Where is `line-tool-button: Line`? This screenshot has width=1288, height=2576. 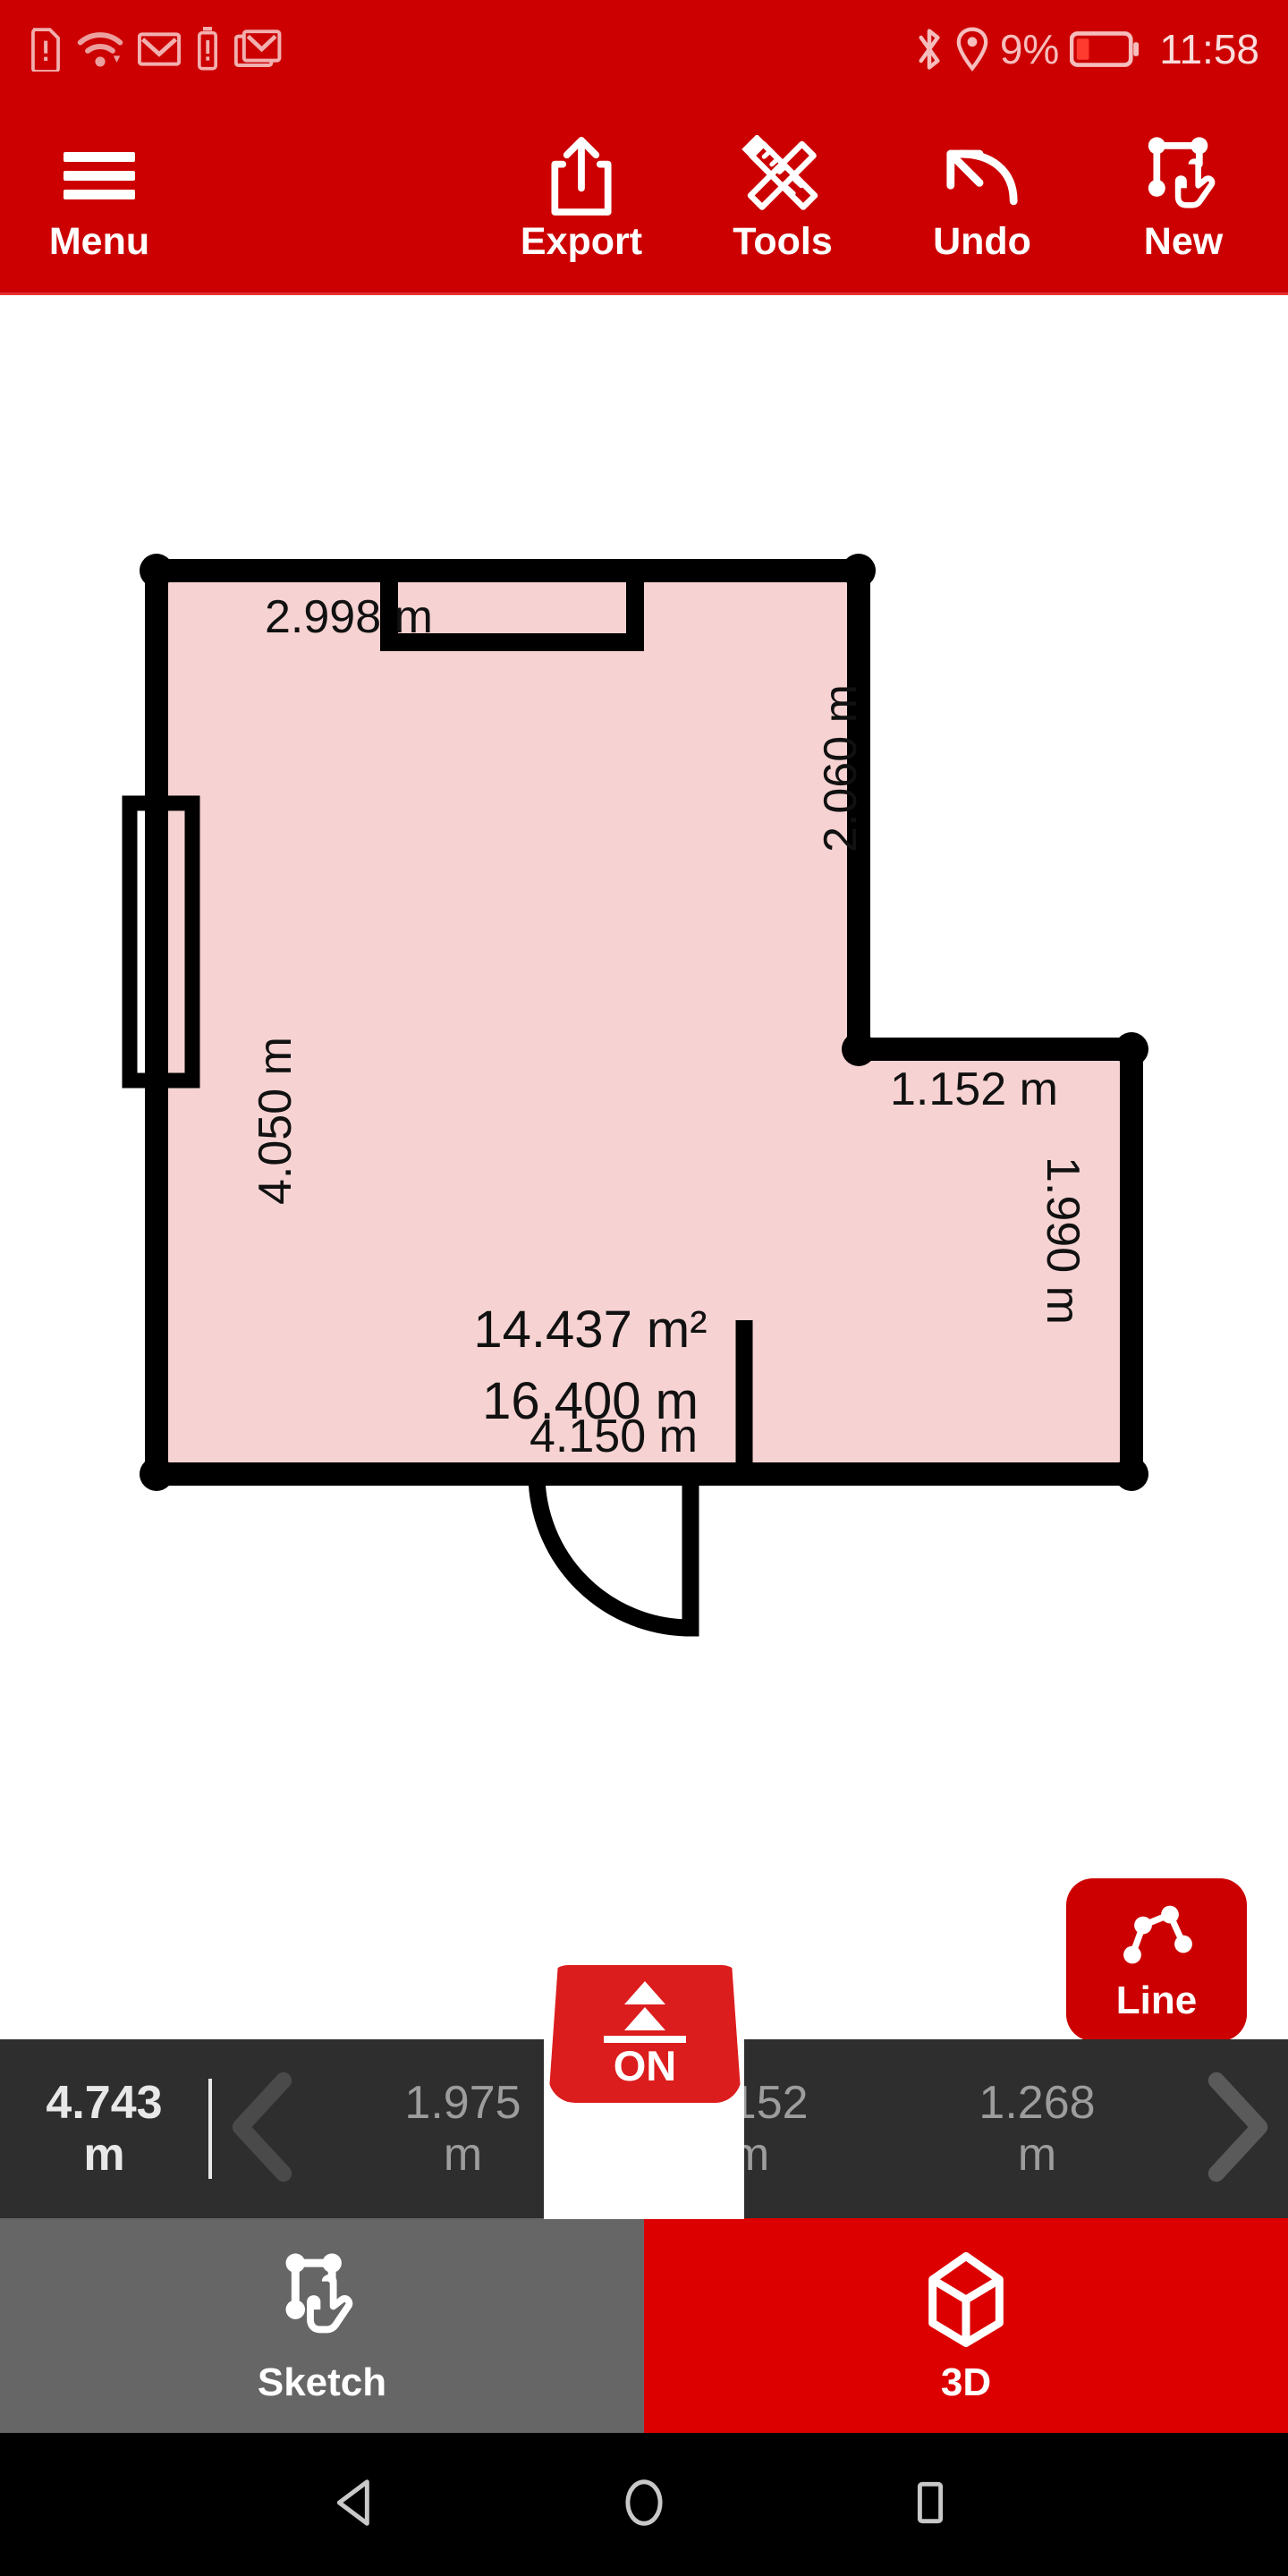
line-tool-button: Line is located at coordinates (1156, 1958).